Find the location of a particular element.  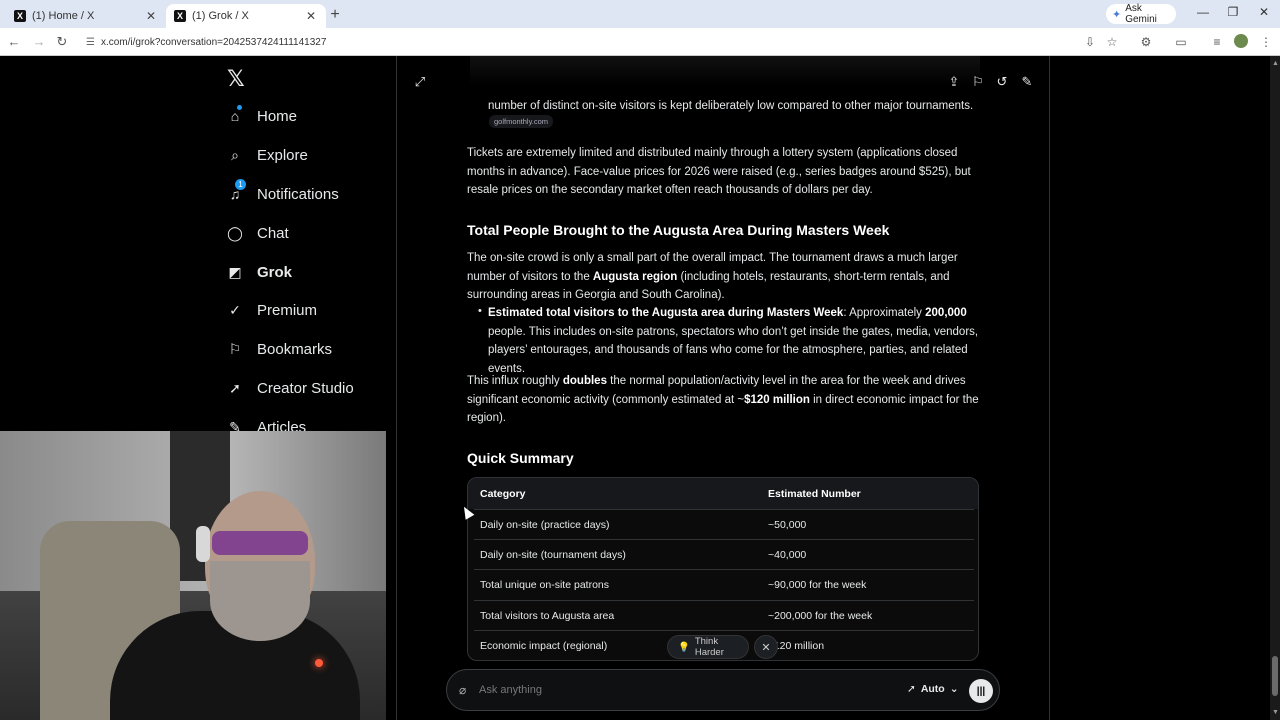

notification-badge: 1 is located at coordinates (240, 184).